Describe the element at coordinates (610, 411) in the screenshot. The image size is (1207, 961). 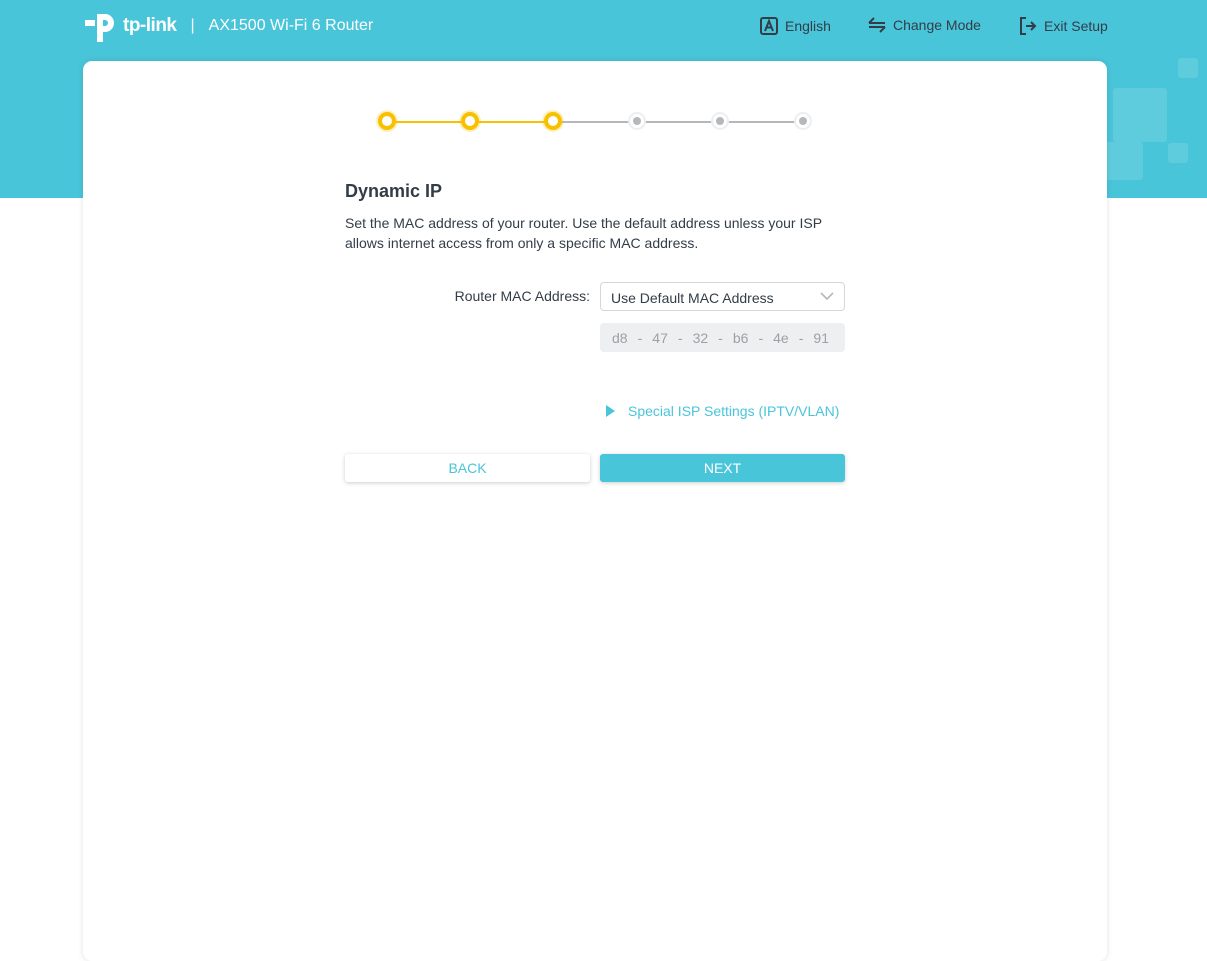
I see `expand-triangle-icon` at that location.